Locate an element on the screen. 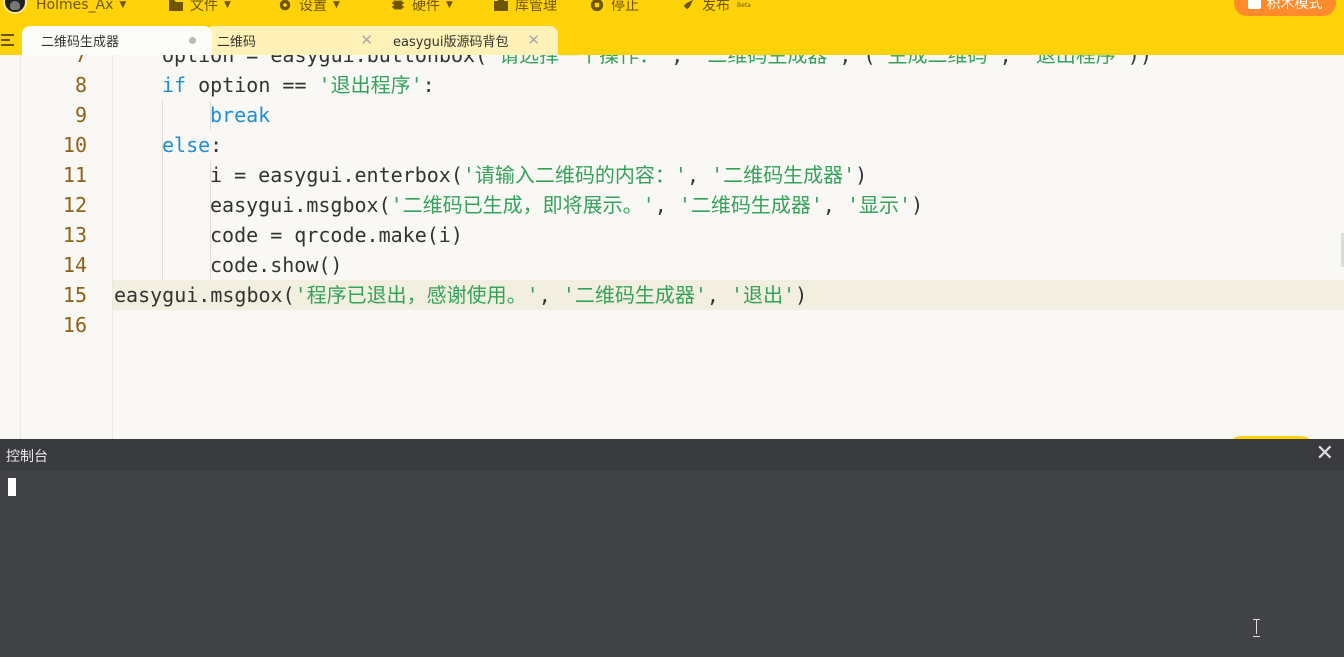 The height and width of the screenshot is (657, 1344). line-number: 11 is located at coordinates (74, 175).